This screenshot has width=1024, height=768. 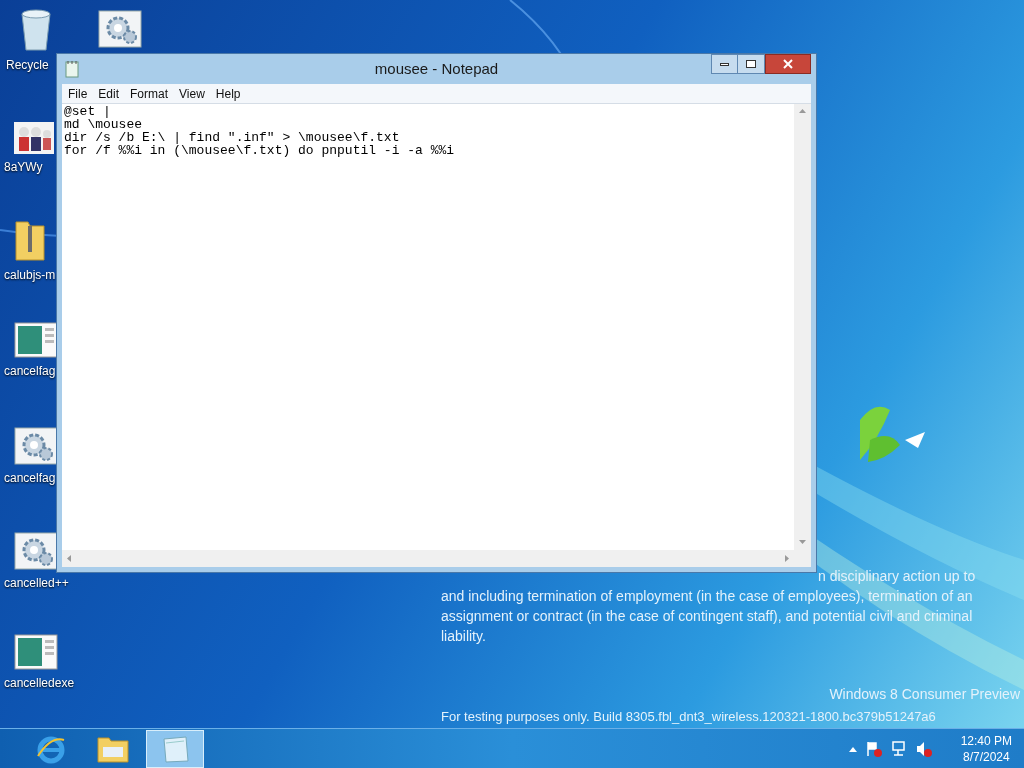 I want to click on taskbar-button, so click(x=175, y=748).